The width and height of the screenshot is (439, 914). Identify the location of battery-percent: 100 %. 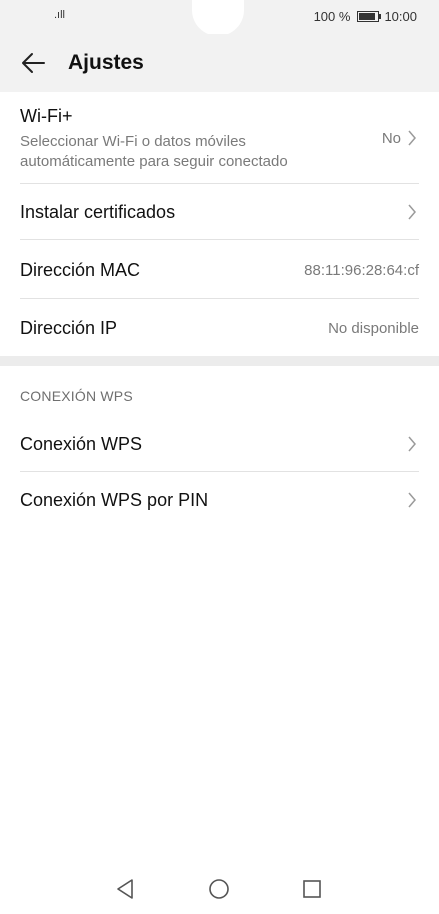
(332, 16).